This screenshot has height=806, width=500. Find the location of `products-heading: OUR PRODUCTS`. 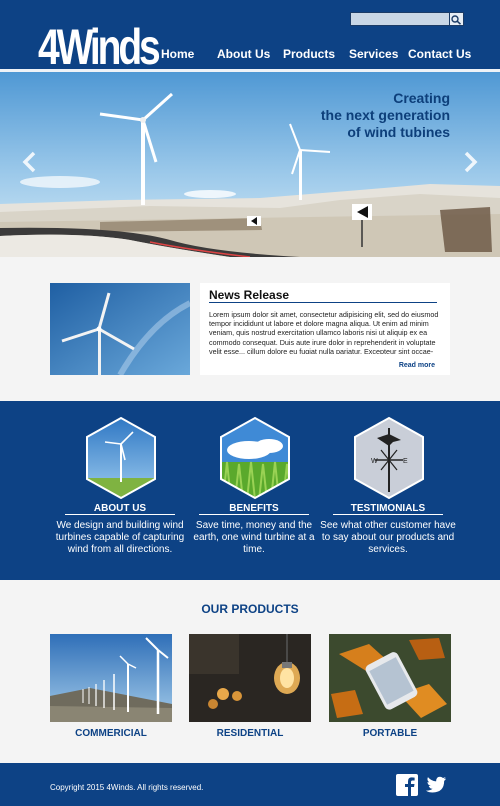

products-heading: OUR PRODUCTS is located at coordinates (250, 609).